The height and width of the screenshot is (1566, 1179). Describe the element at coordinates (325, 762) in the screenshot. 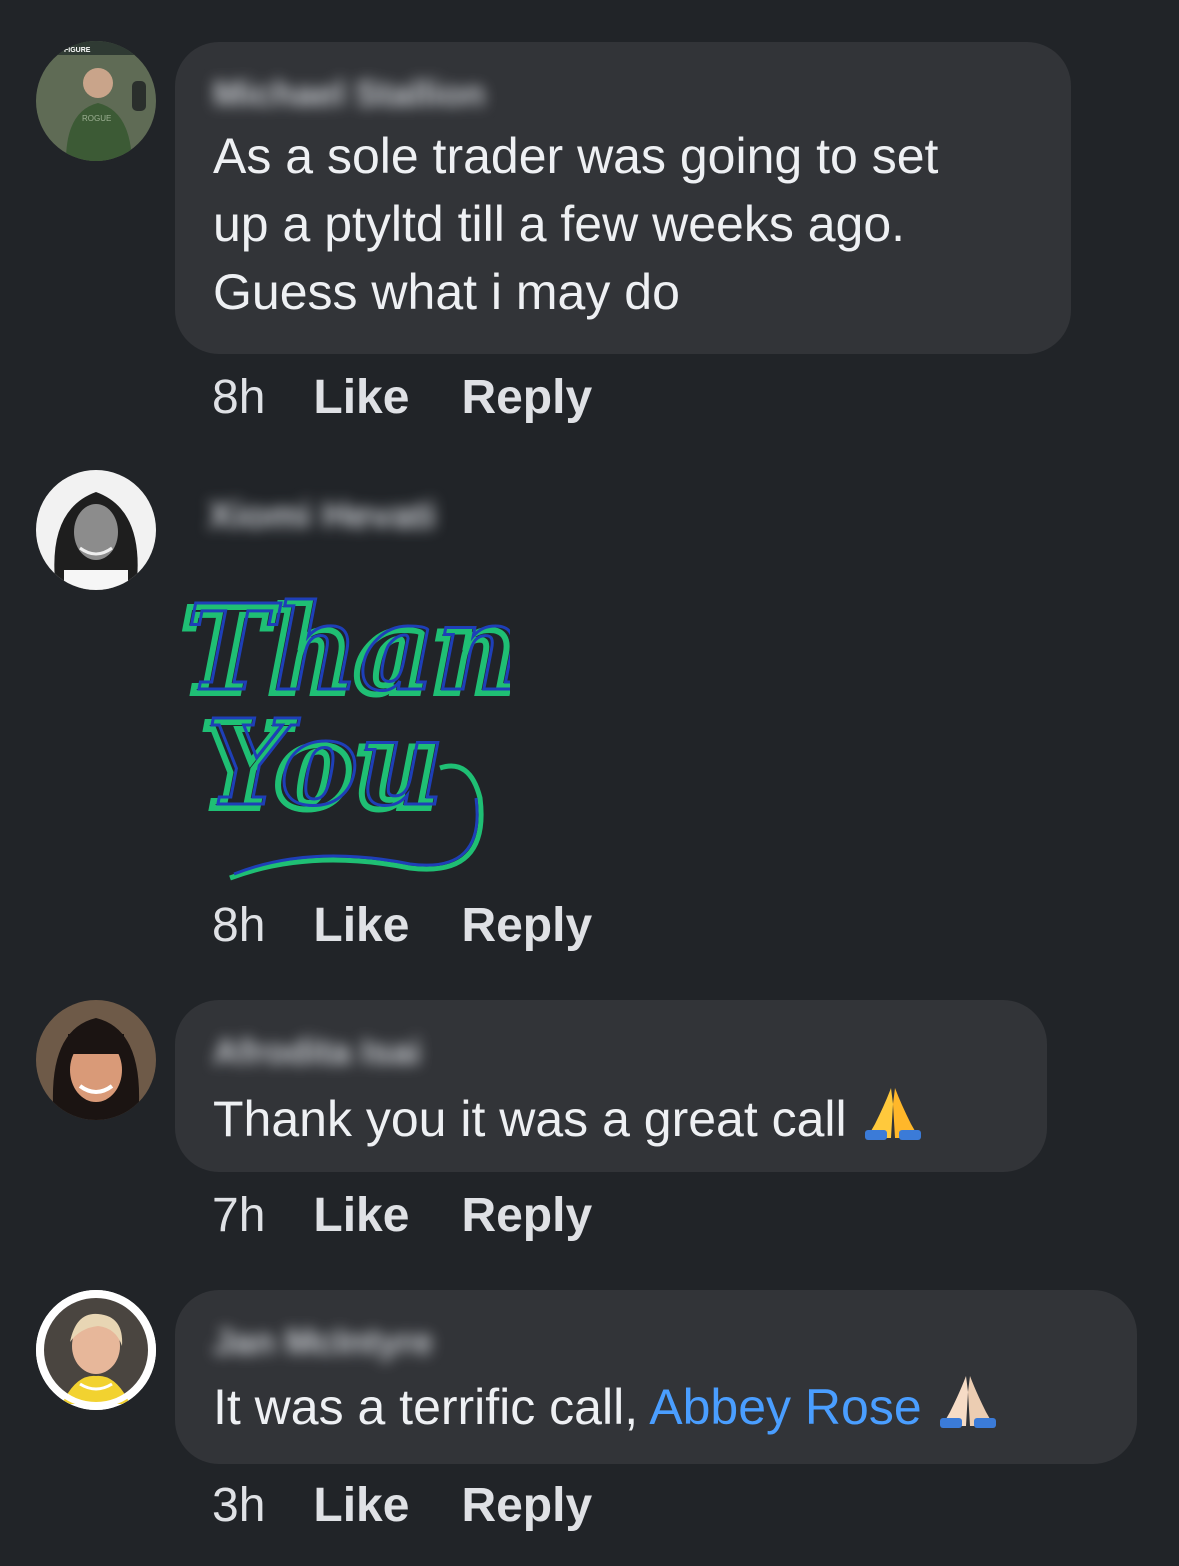

I see `sticker-text-you-shadow: You` at that location.